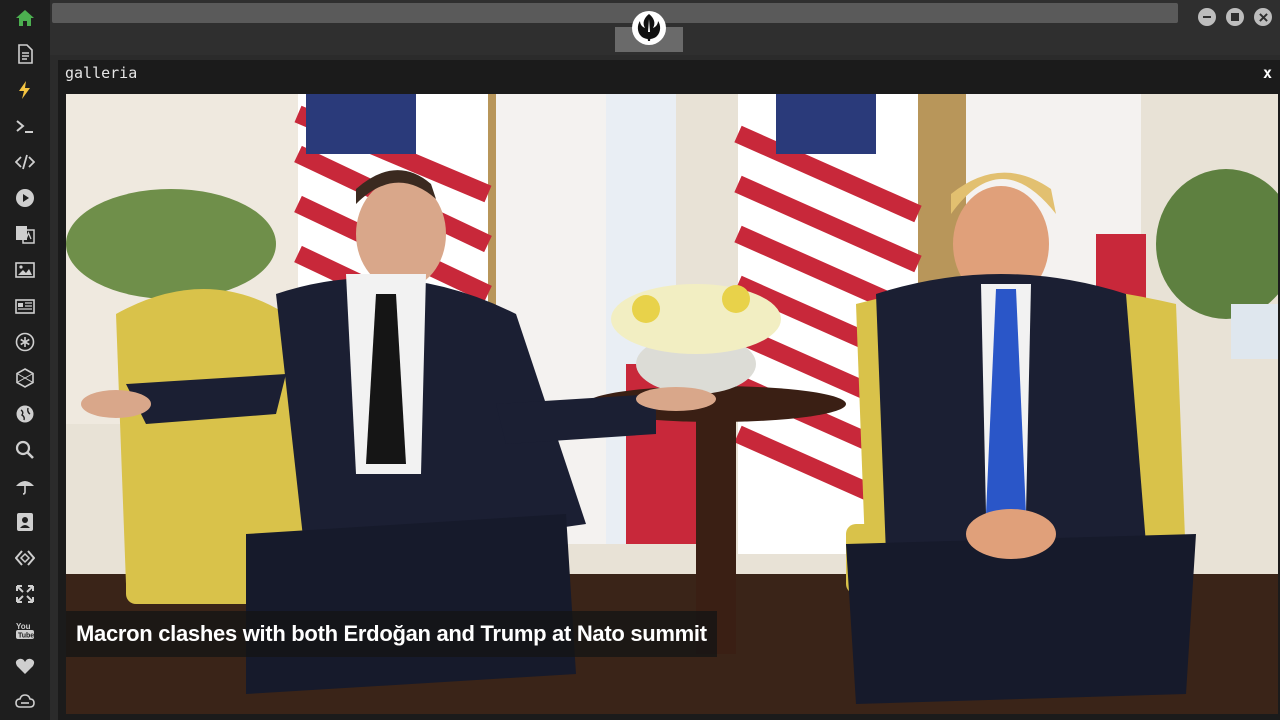 Image resolution: width=1280 pixels, height=720 pixels. What do you see at coordinates (25, 702) in the screenshot?
I see `cloud-link-icon` at bounding box center [25, 702].